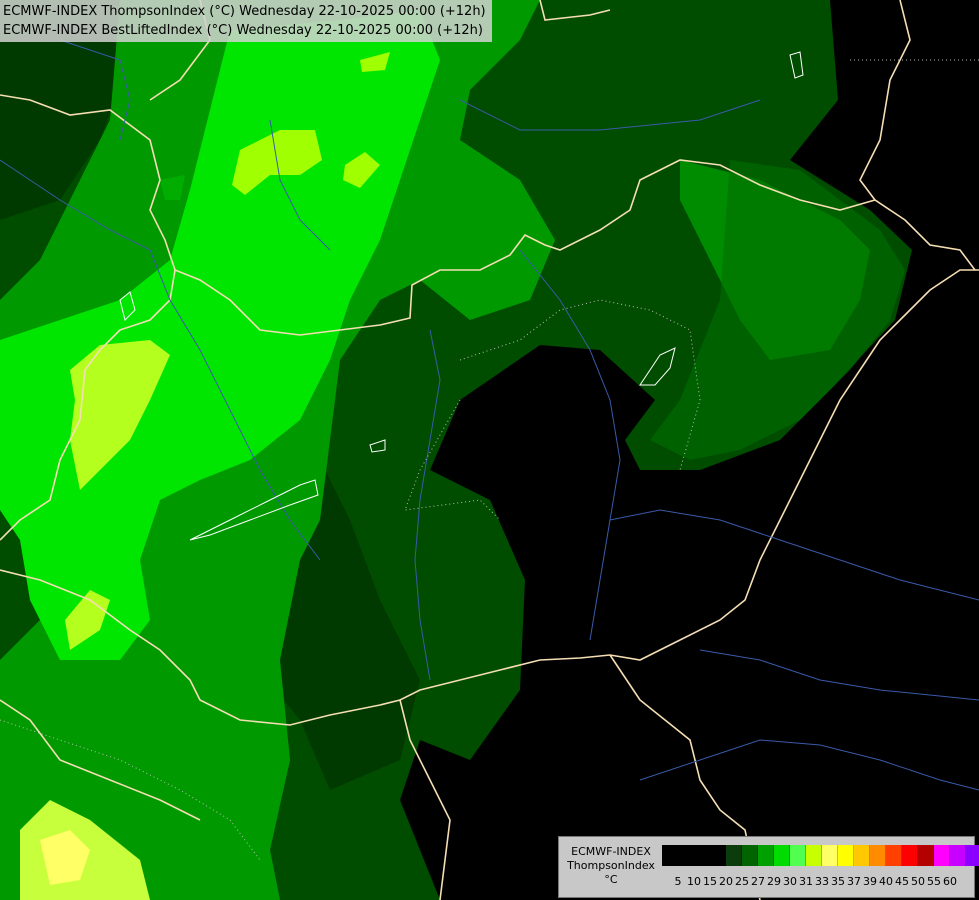 The height and width of the screenshot is (900, 979). I want to click on legend-title-line2: ThompsonIndex, so click(611, 865).